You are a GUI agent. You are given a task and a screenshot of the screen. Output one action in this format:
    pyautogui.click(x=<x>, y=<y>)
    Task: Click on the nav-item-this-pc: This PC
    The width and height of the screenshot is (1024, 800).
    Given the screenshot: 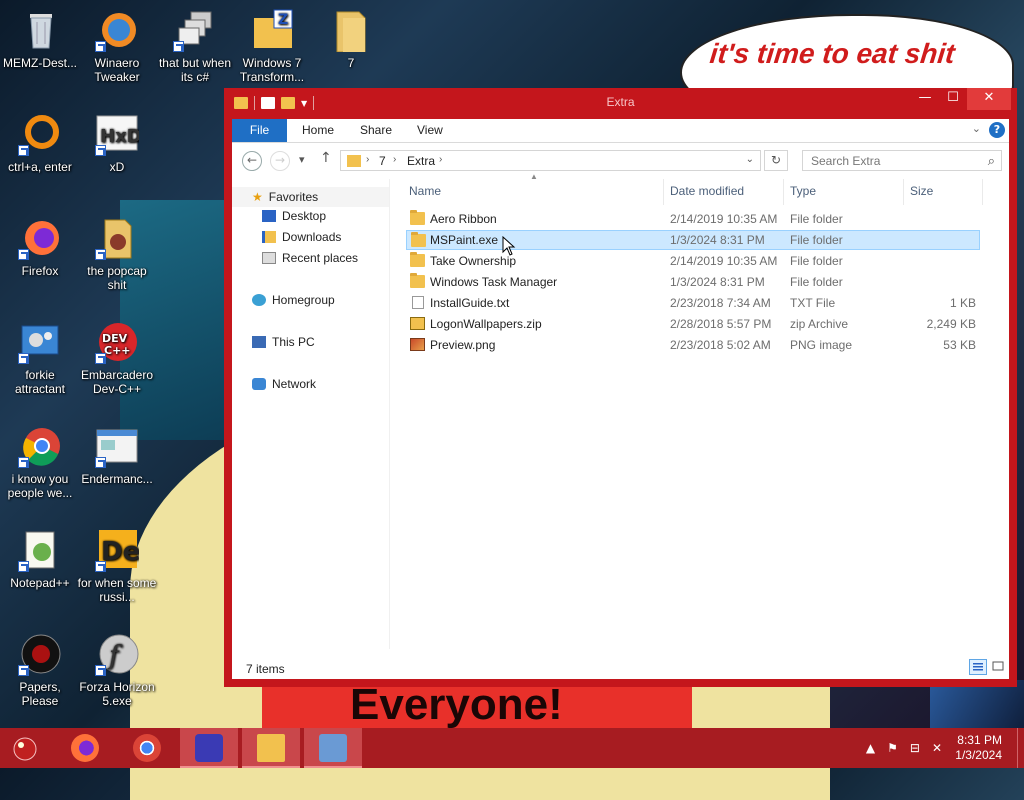 What is the action you would take?
    pyautogui.click(x=283, y=342)
    